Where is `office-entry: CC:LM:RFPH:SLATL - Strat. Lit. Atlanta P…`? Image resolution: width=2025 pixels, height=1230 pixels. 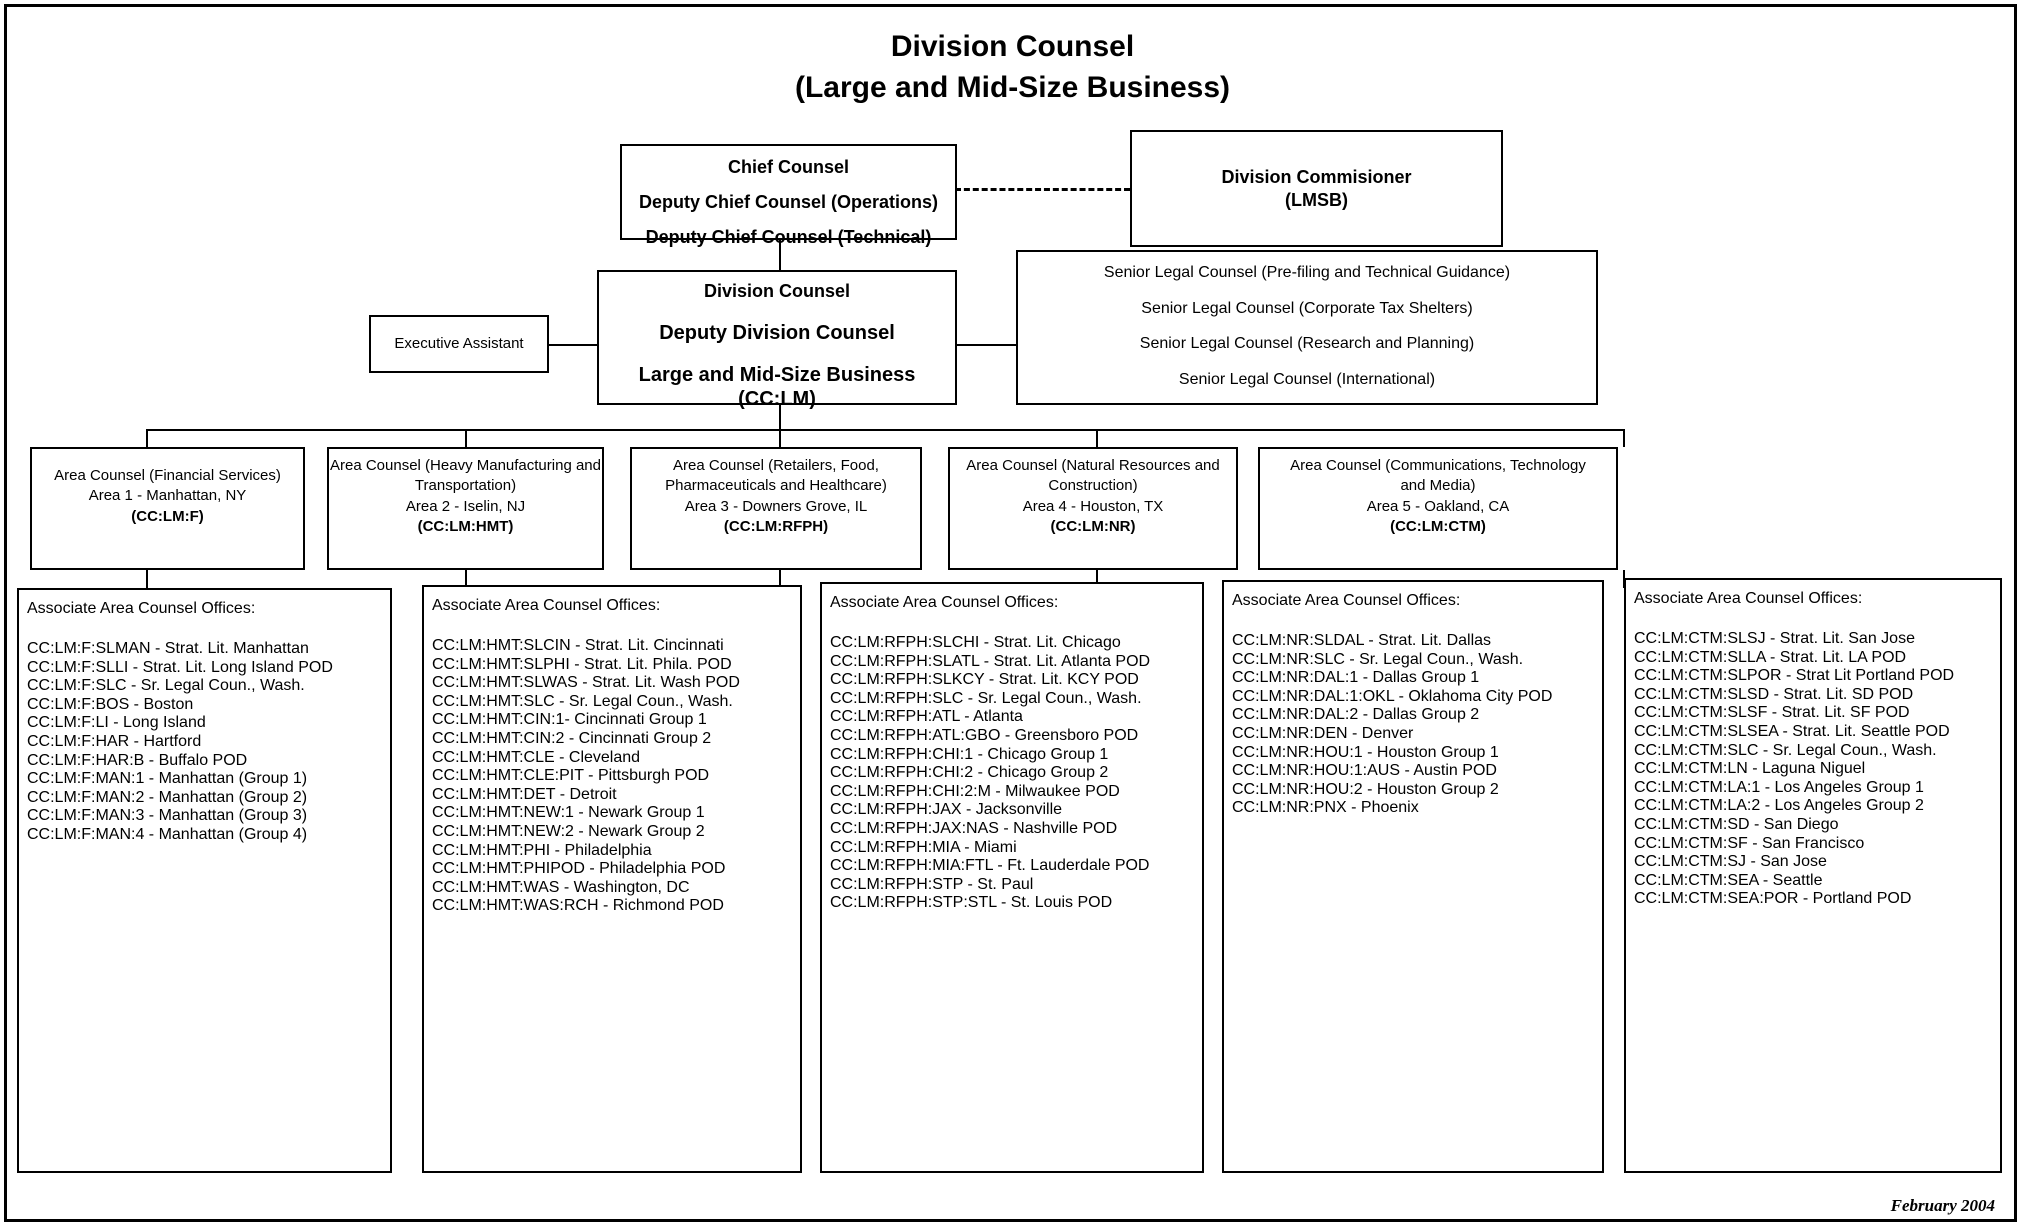 office-entry: CC:LM:RFPH:SLATL - Strat. Lit. Atlanta P… is located at coordinates (990, 661).